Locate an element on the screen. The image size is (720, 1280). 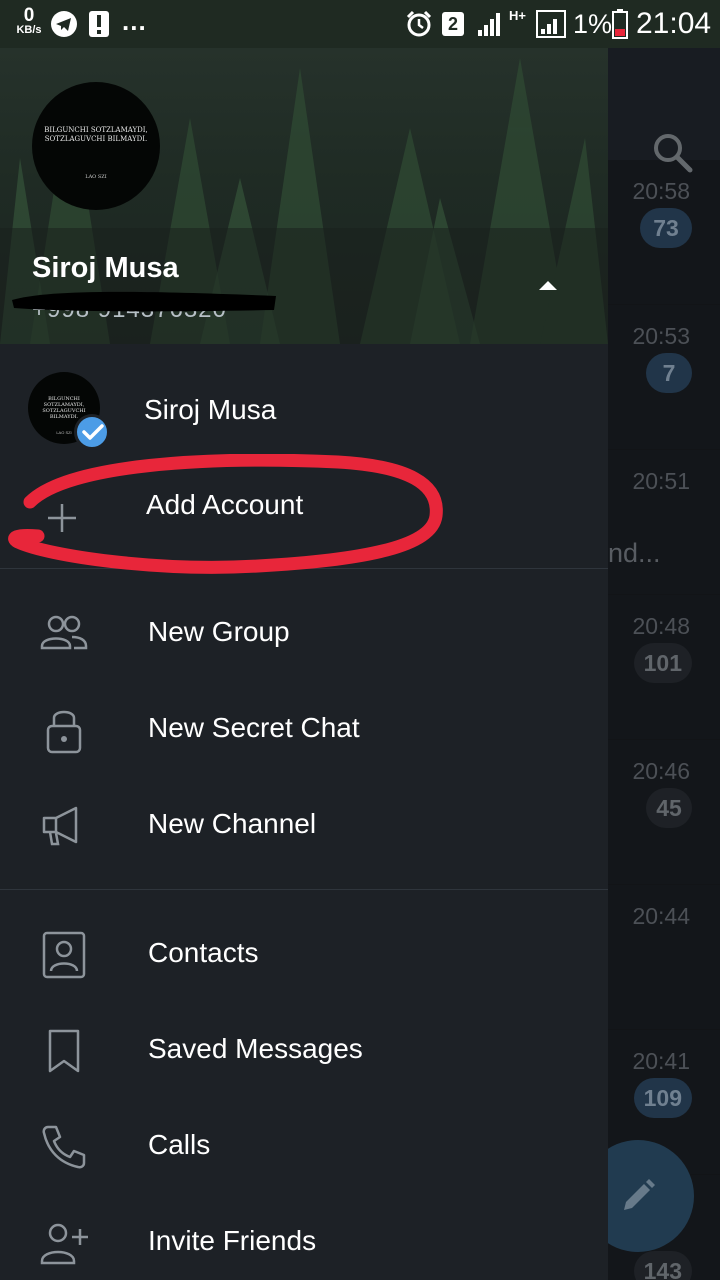
add-account-label: Add Account is located at coordinates (225, 504).